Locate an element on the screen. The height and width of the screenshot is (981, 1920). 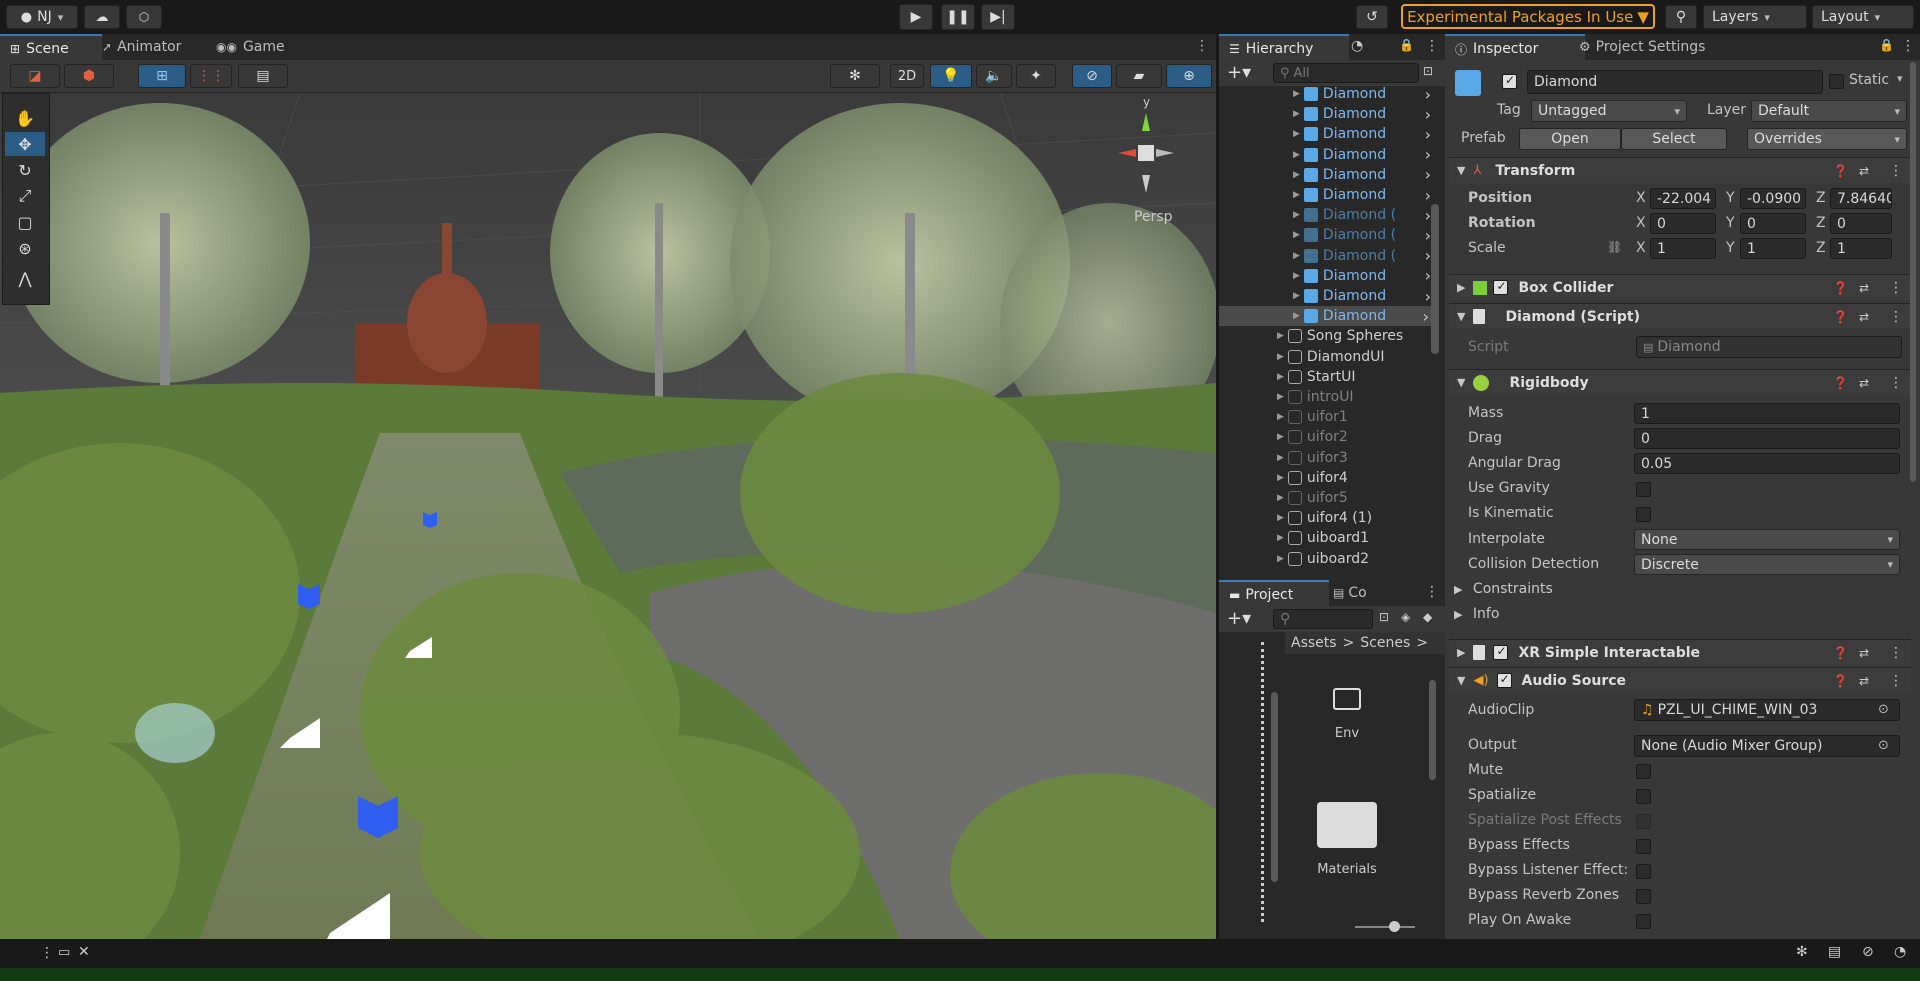
interpolate-dropdown: None is located at coordinates (1767, 539).